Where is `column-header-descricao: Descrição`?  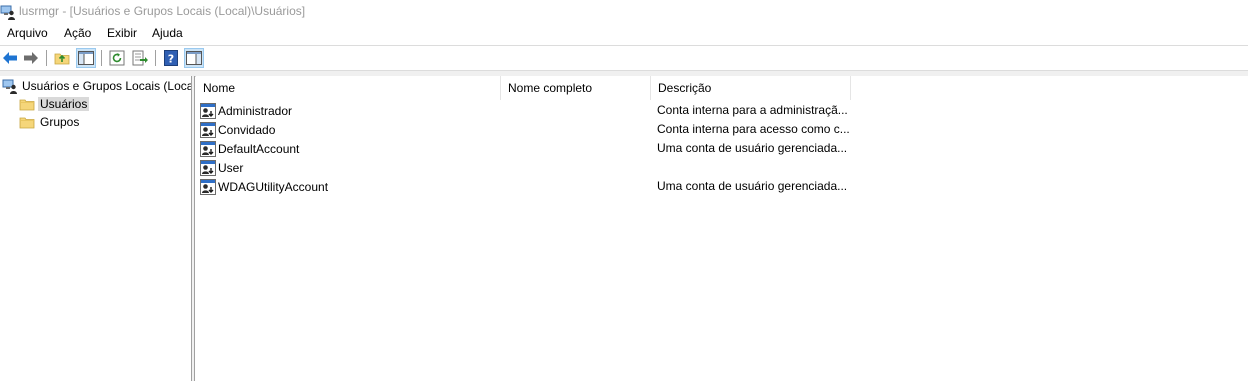 column-header-descricao: Descrição is located at coordinates (751, 88).